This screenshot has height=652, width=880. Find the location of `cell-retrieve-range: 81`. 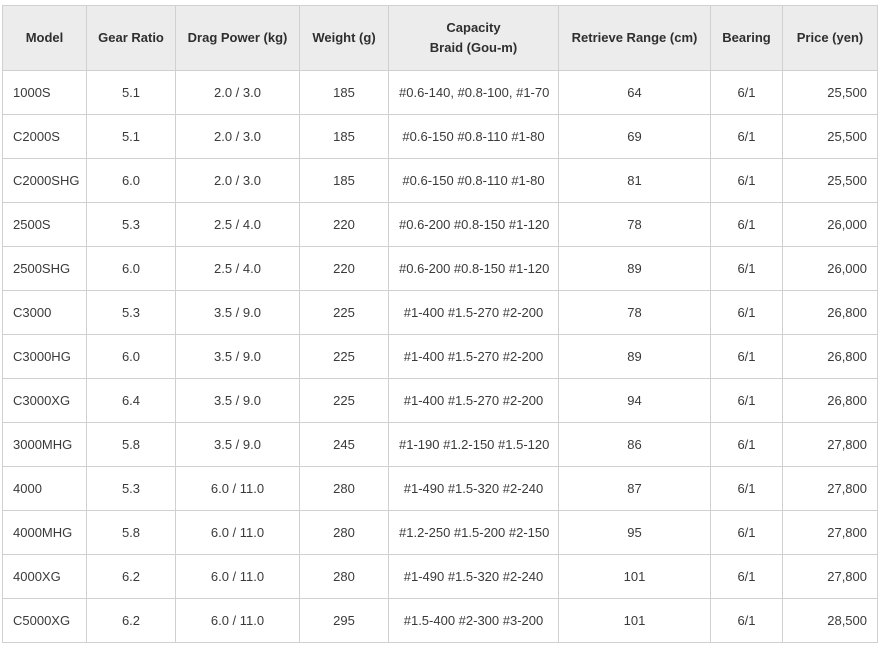

cell-retrieve-range: 81 is located at coordinates (634, 180).